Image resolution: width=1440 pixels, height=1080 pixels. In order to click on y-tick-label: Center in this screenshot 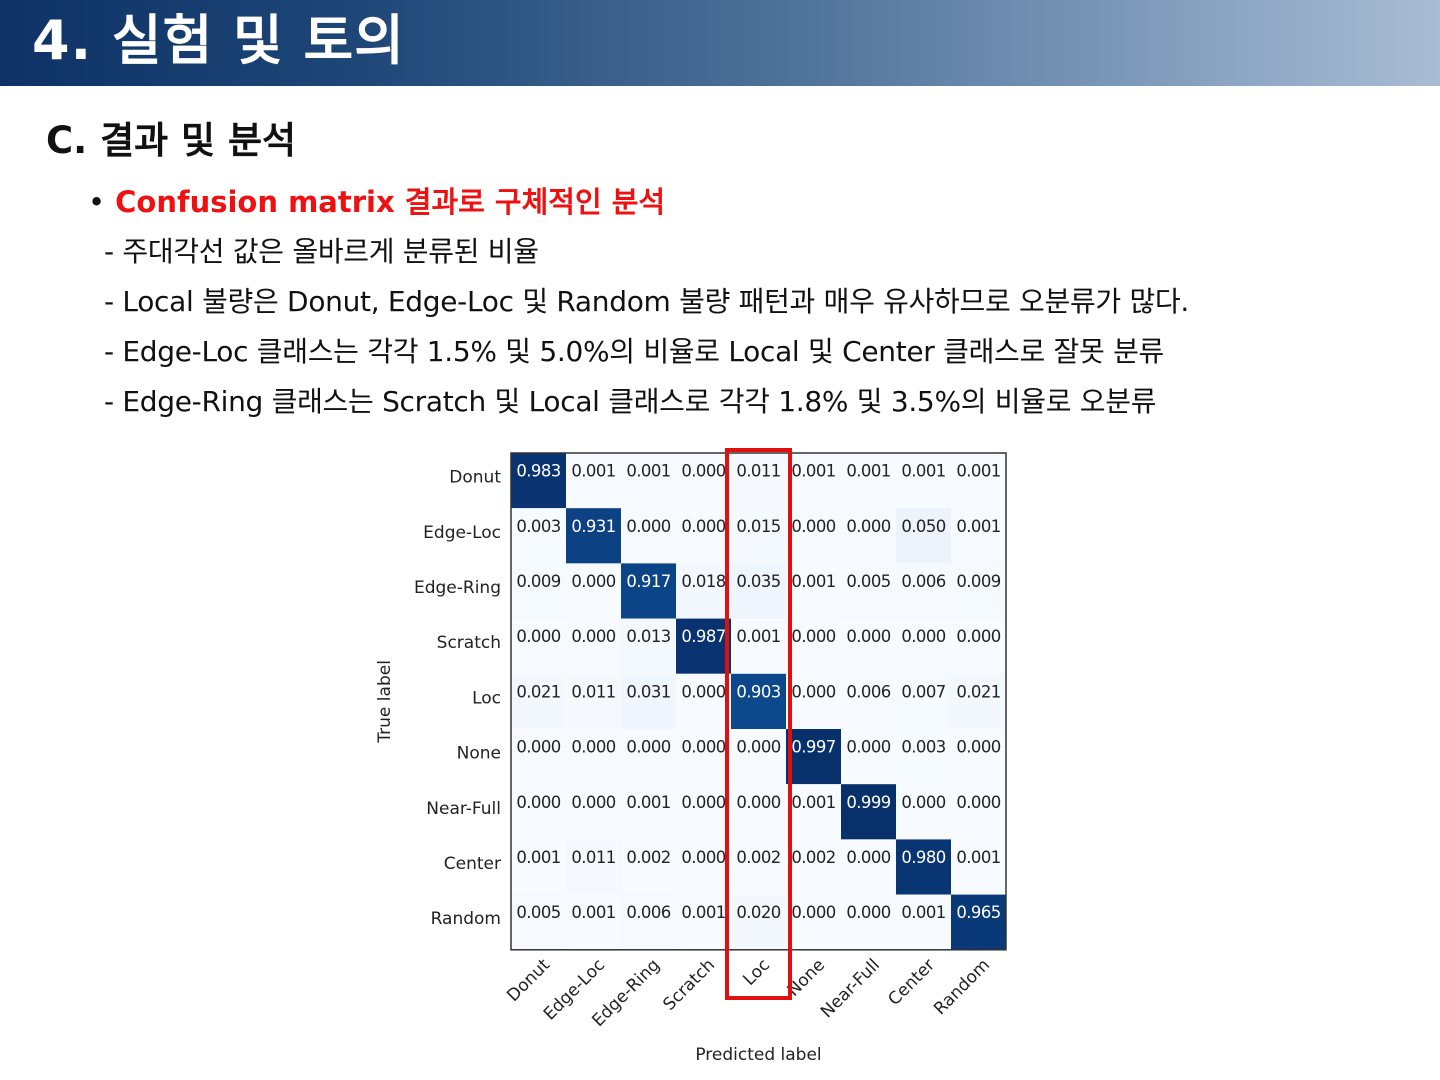, I will do `click(472, 864)`.